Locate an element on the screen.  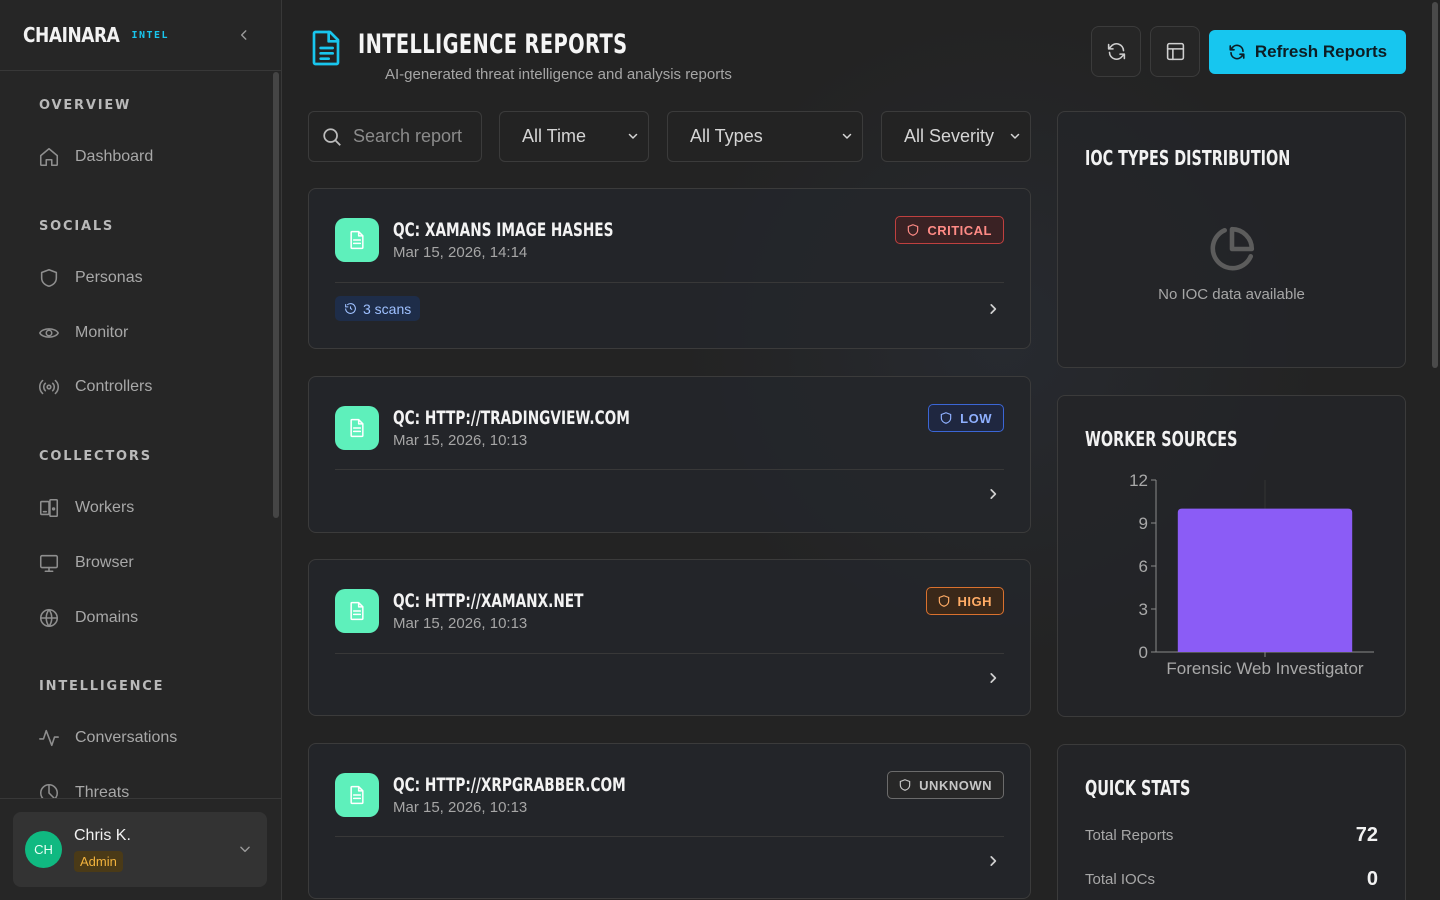
devices-icon is located at coordinates (49, 508).